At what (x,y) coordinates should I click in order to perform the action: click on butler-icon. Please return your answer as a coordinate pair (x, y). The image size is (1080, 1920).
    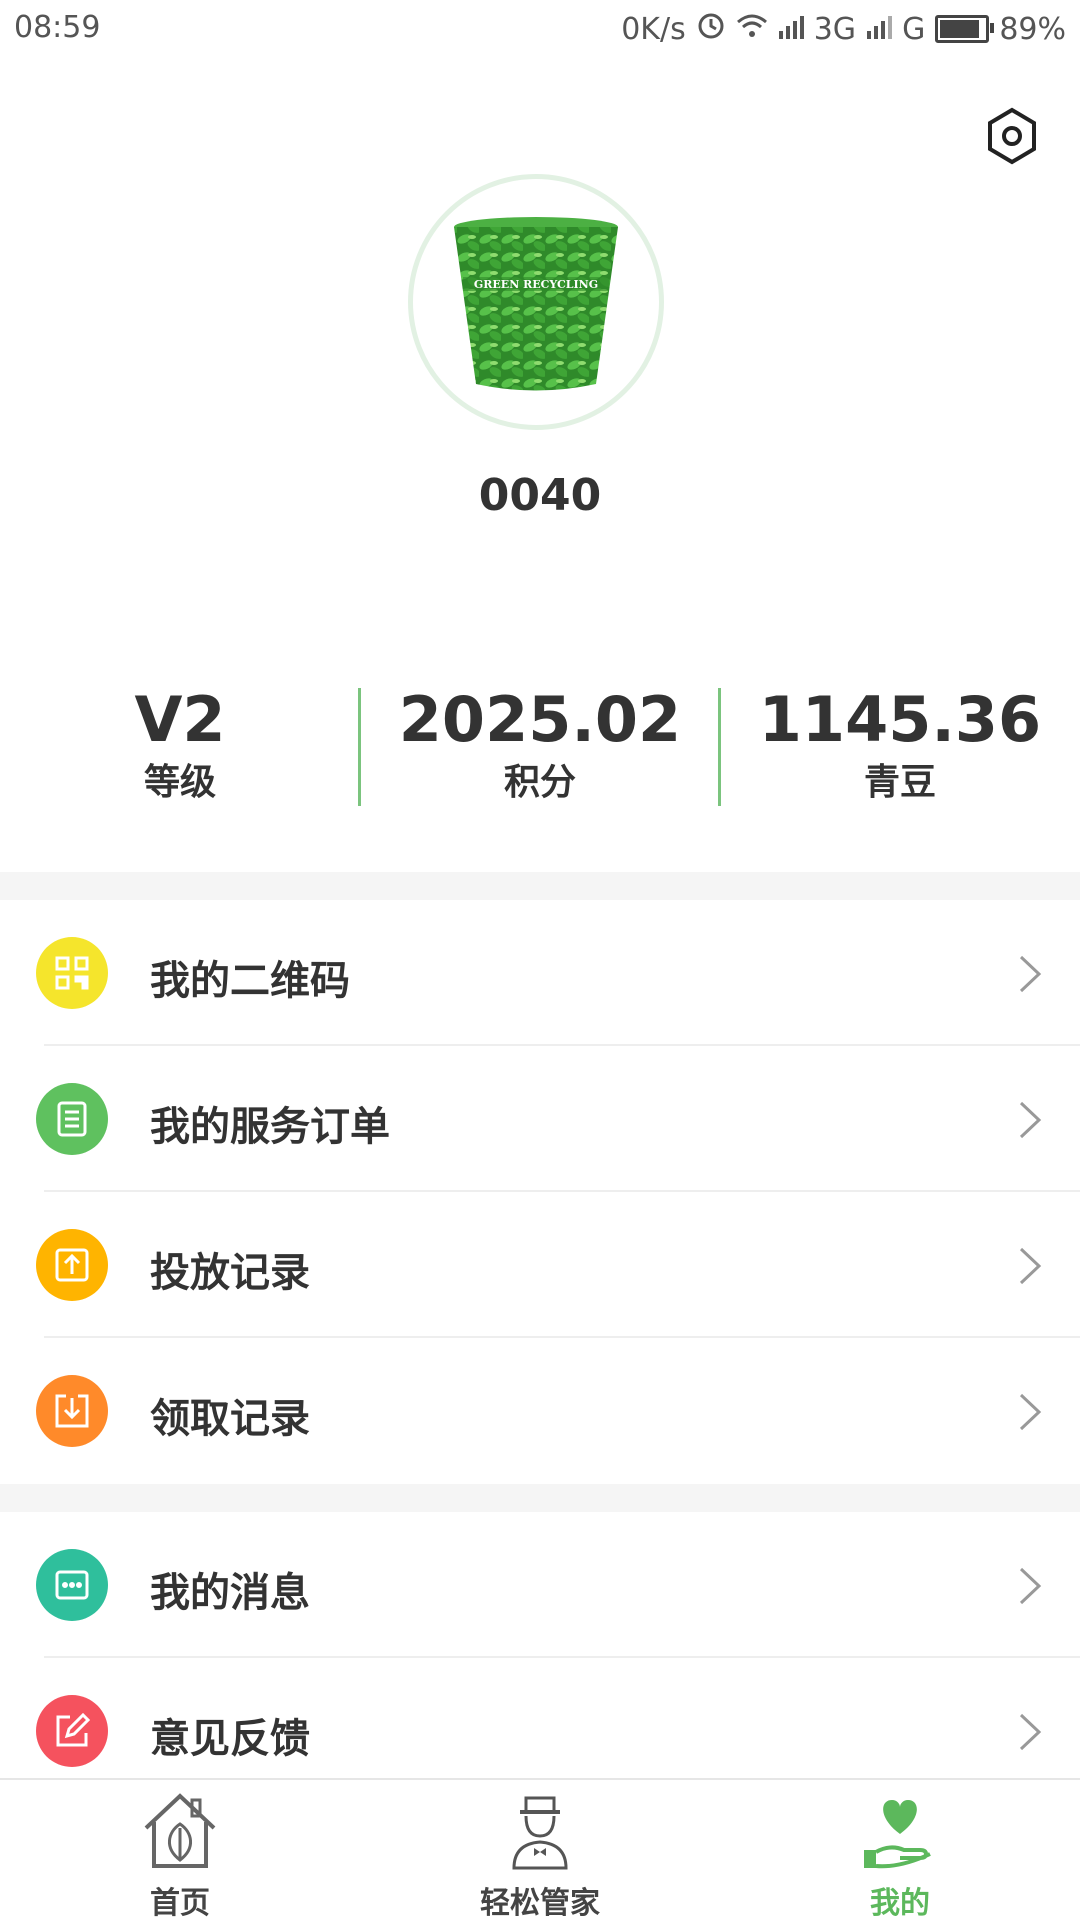
    Looking at the image, I should click on (540, 1833).